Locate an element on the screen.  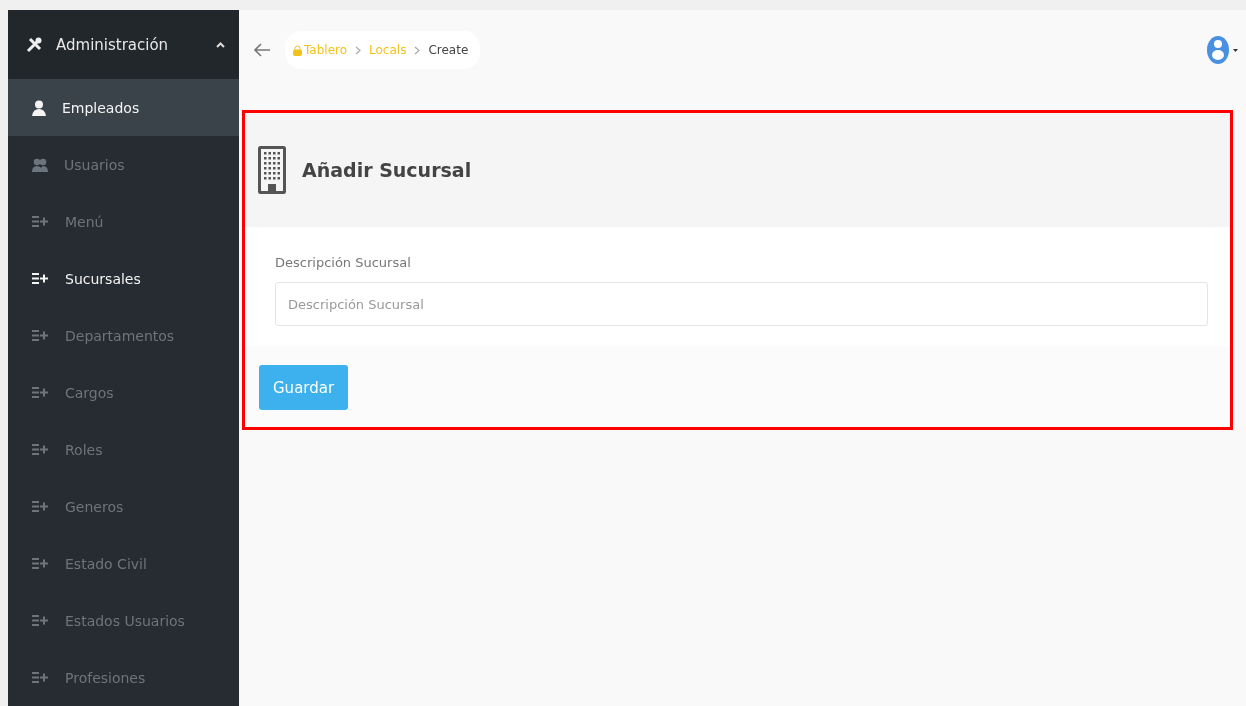
breadcrumb-link: Locals is located at coordinates (388, 50).